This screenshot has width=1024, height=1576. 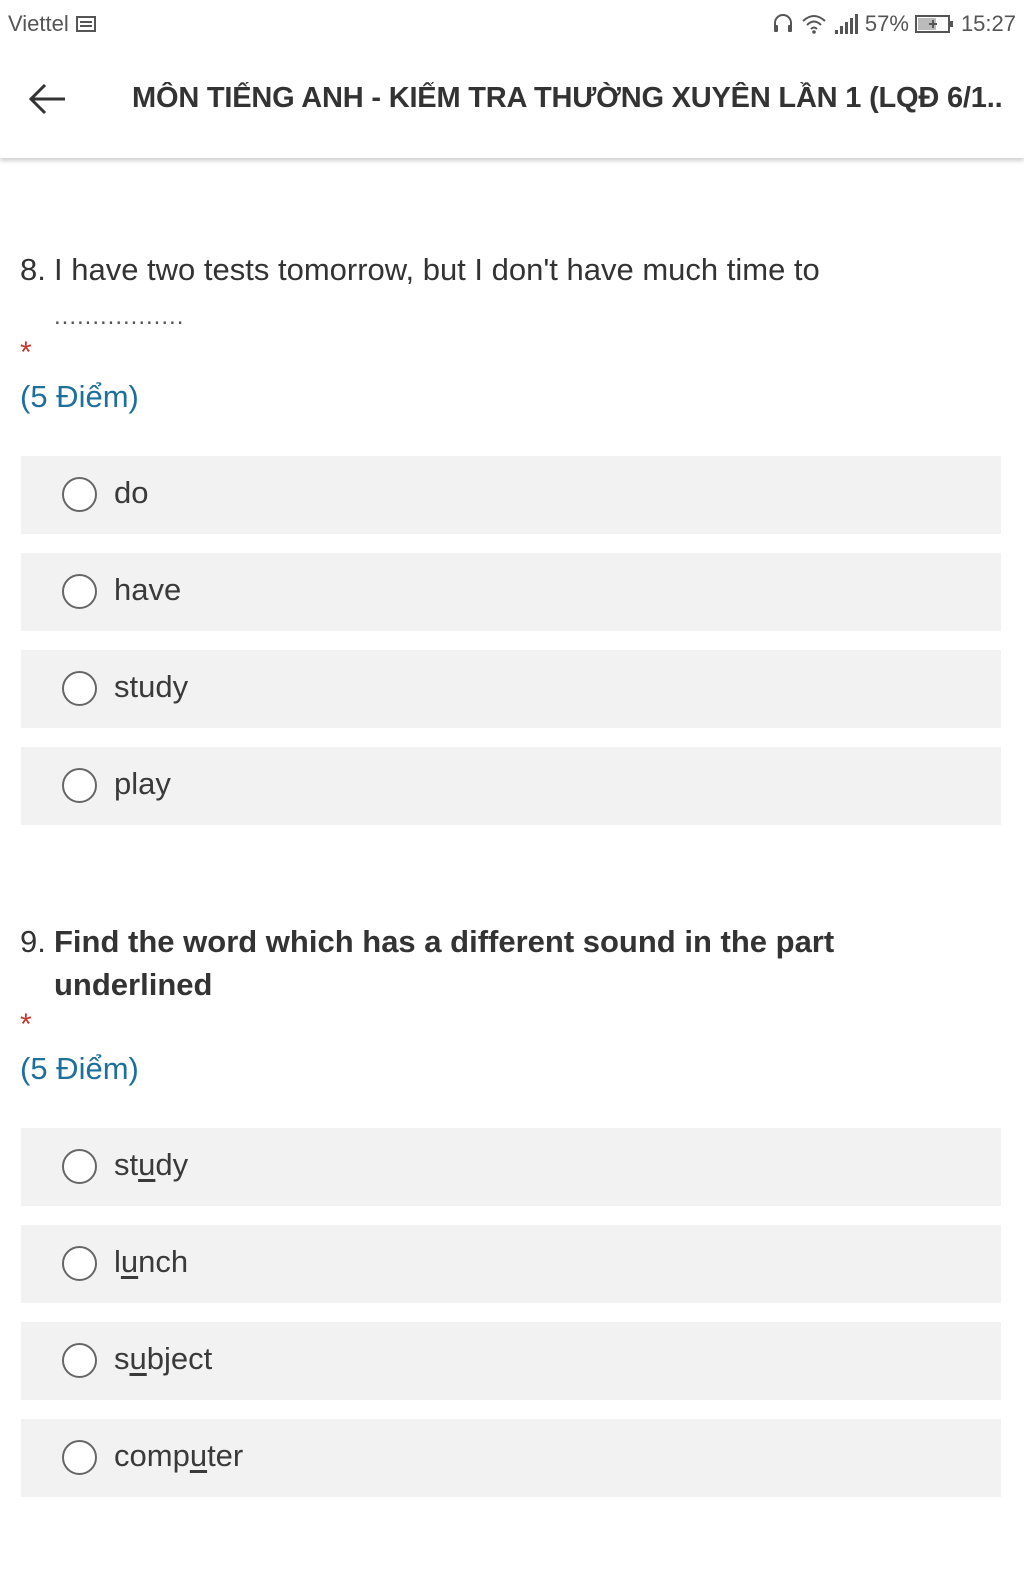 I want to click on option-prefix: l, so click(x=117, y=1261).